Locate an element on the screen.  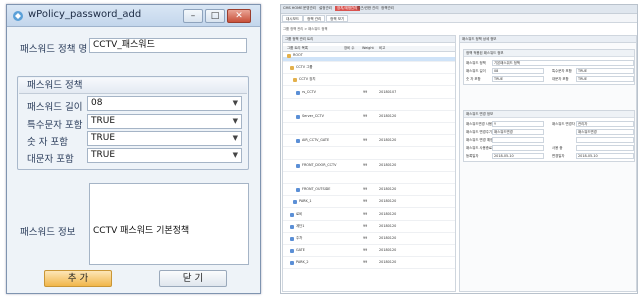
table-row: GATE 99 20180120 is located at coordinates (369, 253).